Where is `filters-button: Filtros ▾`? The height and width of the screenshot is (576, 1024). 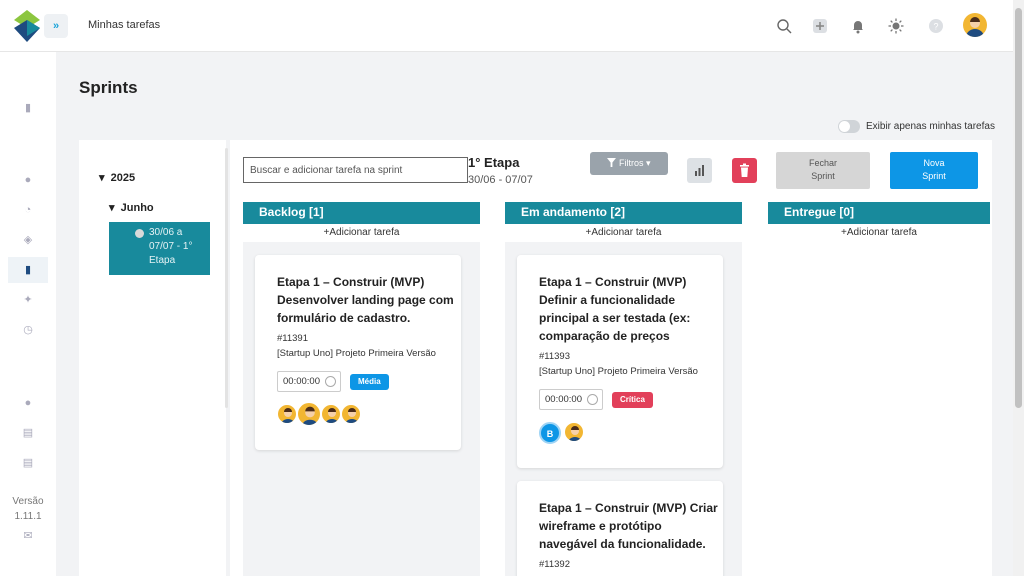
filters-button: Filtros ▾ is located at coordinates (629, 163).